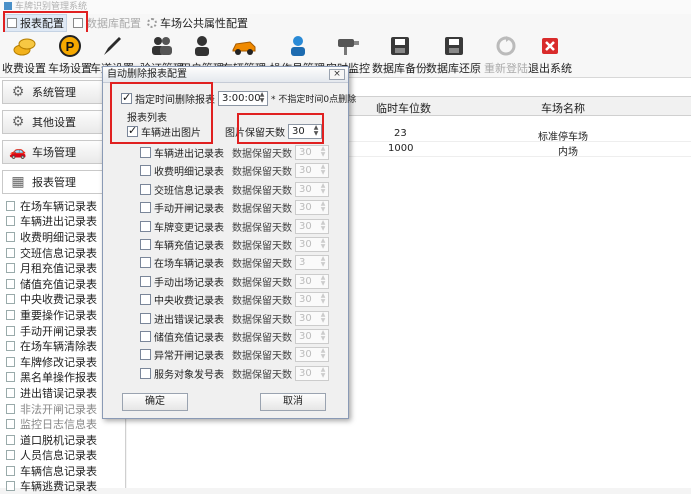 The width and height of the screenshot is (691, 494). What do you see at coordinates (70, 46) in the screenshot?
I see `parking-icon: P` at bounding box center [70, 46].